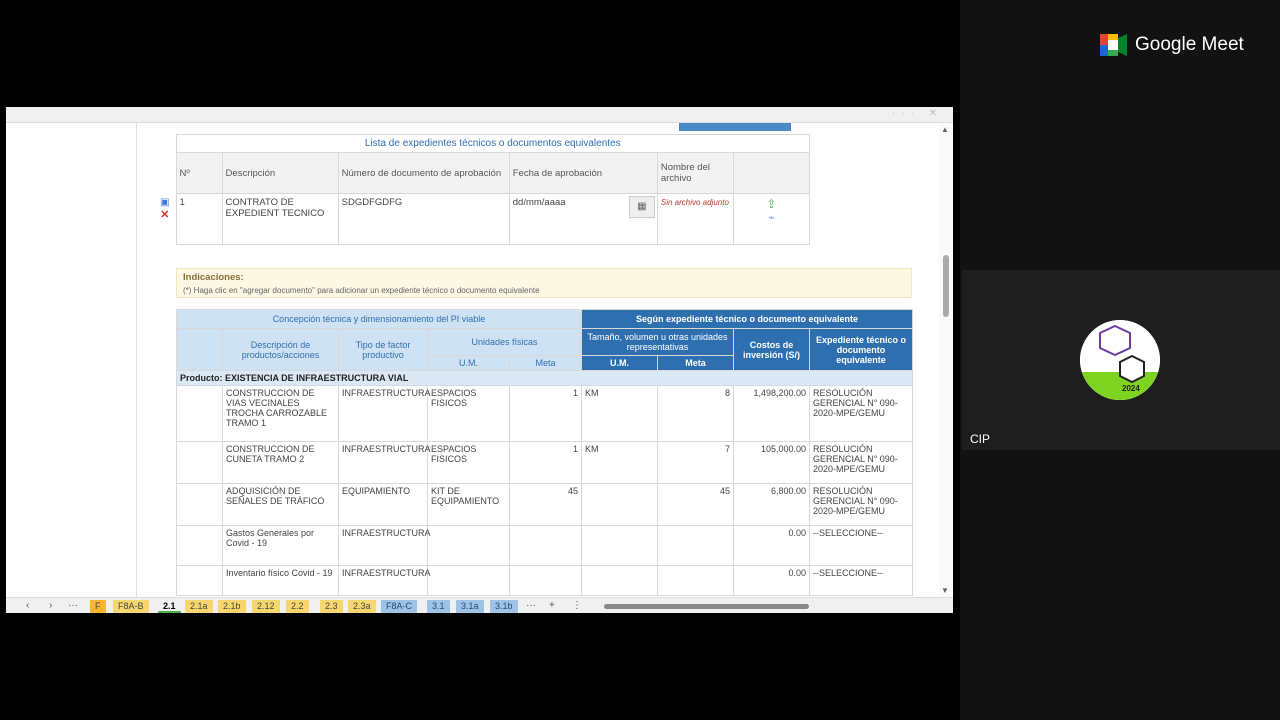  Describe the element at coordinates (539, 202) in the screenshot. I see `date-input: dd/mm/aaaa` at that location.